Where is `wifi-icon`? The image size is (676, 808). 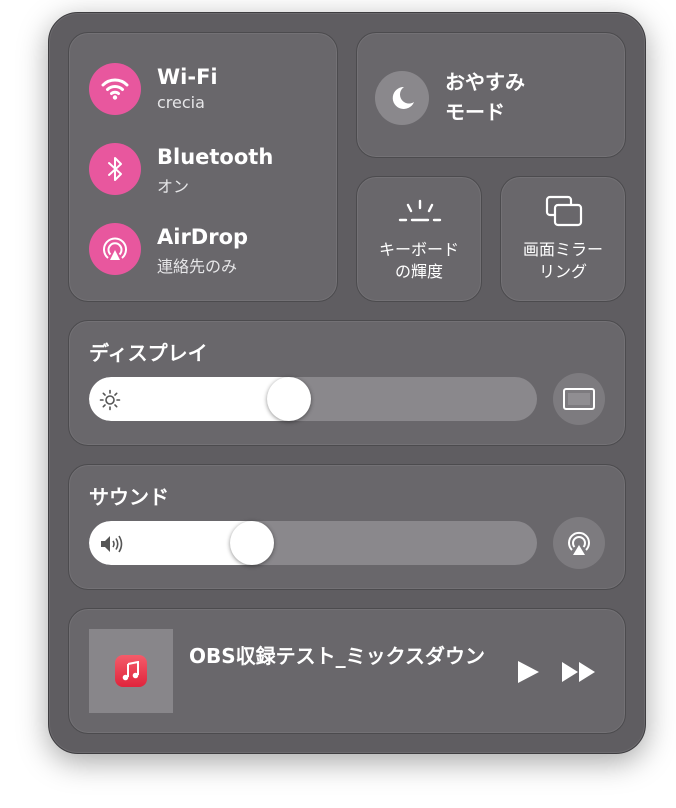
wifi-icon is located at coordinates (115, 89).